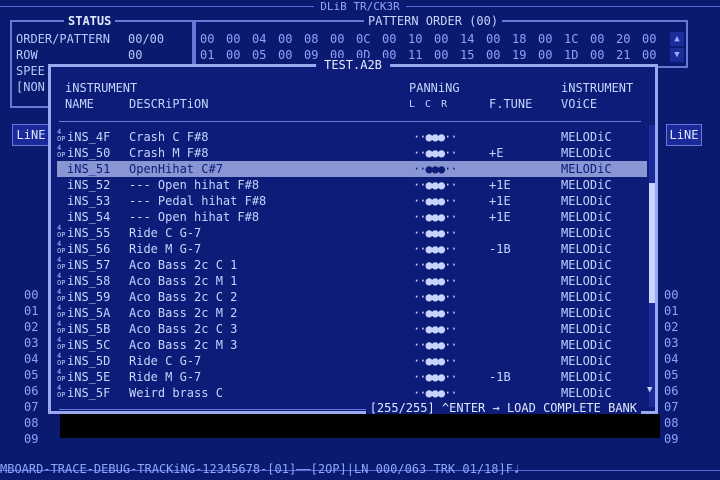 This screenshot has width=720, height=480. I want to click on track-number-right: 01, so click(671, 311).